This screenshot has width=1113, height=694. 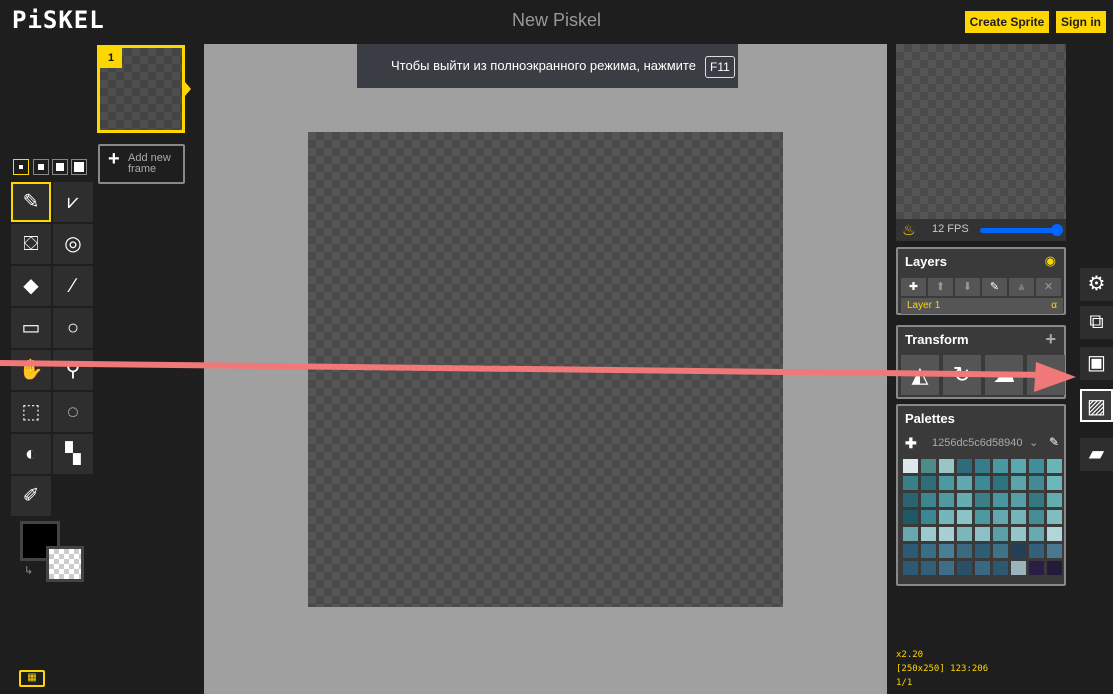 What do you see at coordinates (1050, 261) in the screenshot?
I see `layer-visibility-eye-icon: ◉` at bounding box center [1050, 261].